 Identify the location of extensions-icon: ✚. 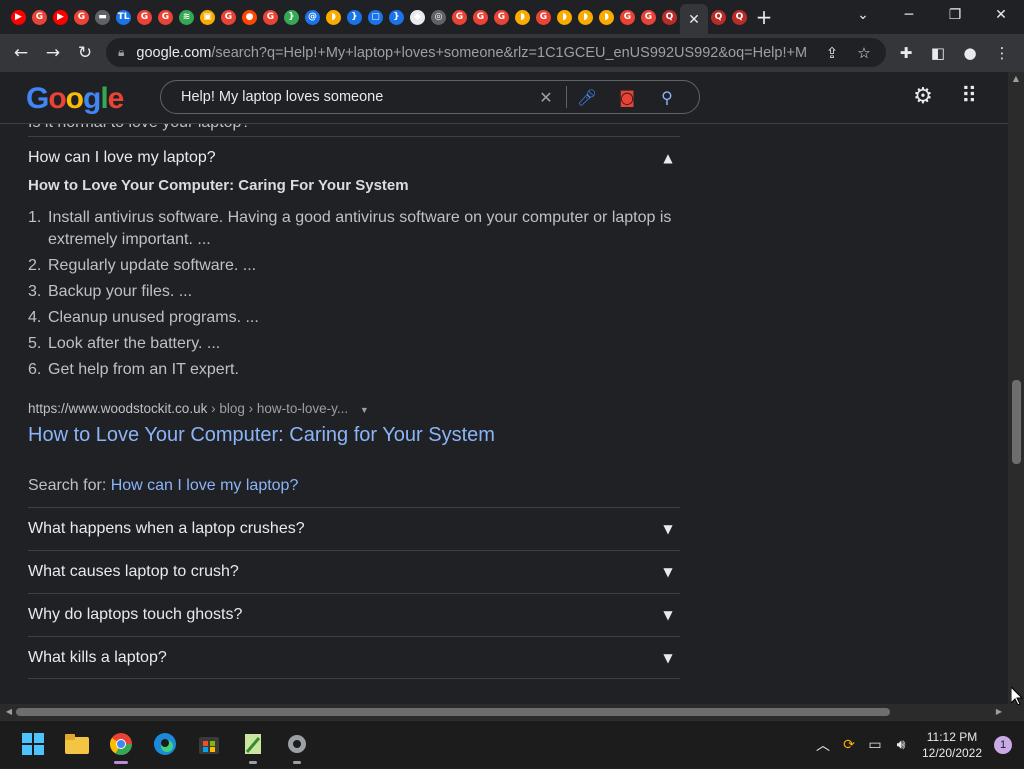
(906, 53).